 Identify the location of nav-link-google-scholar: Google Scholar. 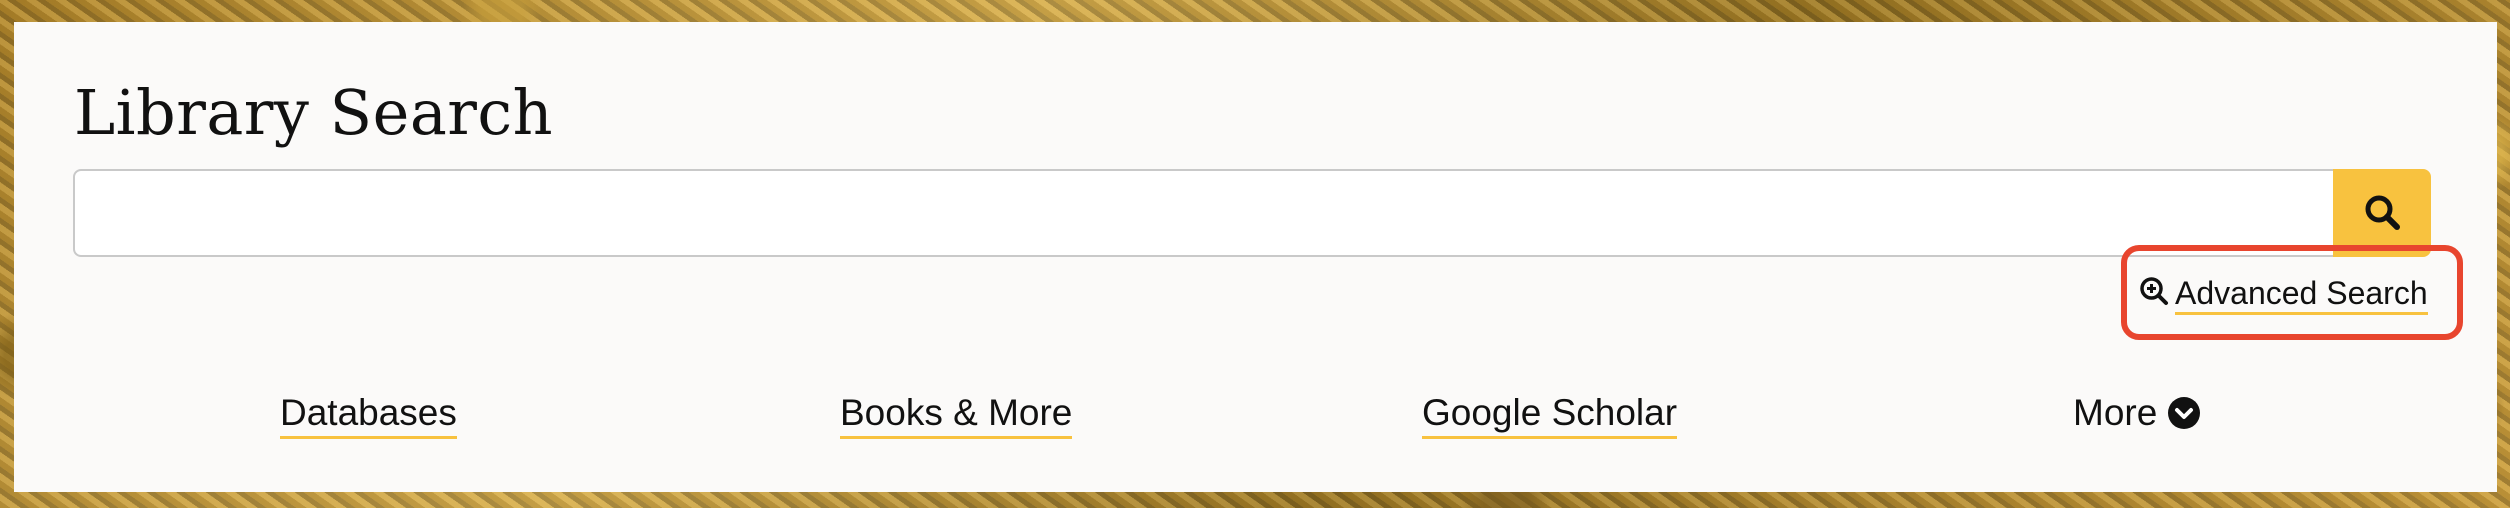
(1550, 414).